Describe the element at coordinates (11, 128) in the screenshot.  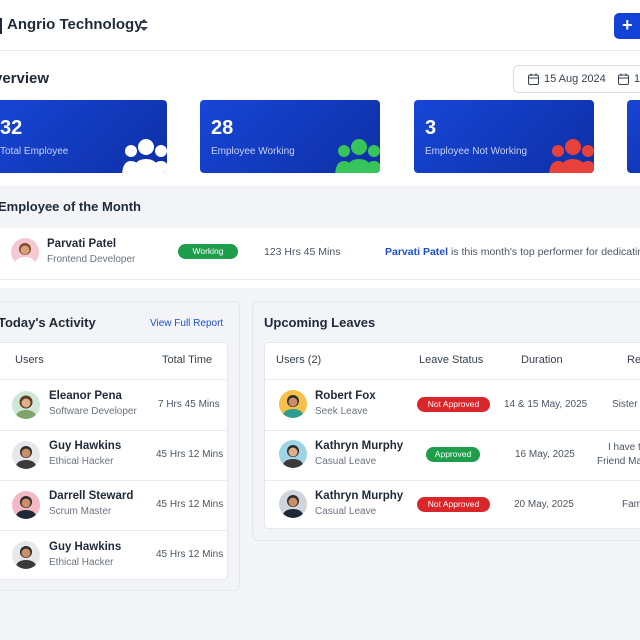
I see `stat-value: 32` at that location.